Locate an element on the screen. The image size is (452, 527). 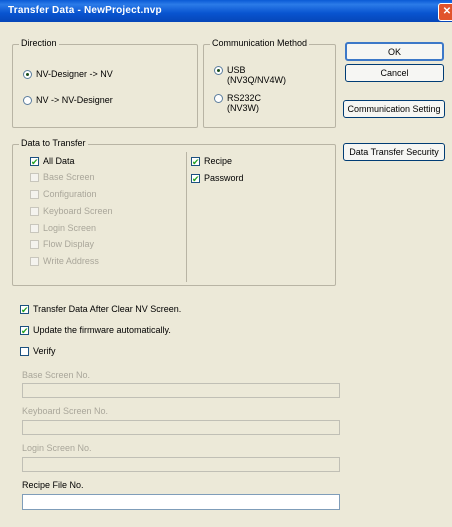
direction-option-to-designer: NV -> NV-Designer is located at coordinates (68, 100).